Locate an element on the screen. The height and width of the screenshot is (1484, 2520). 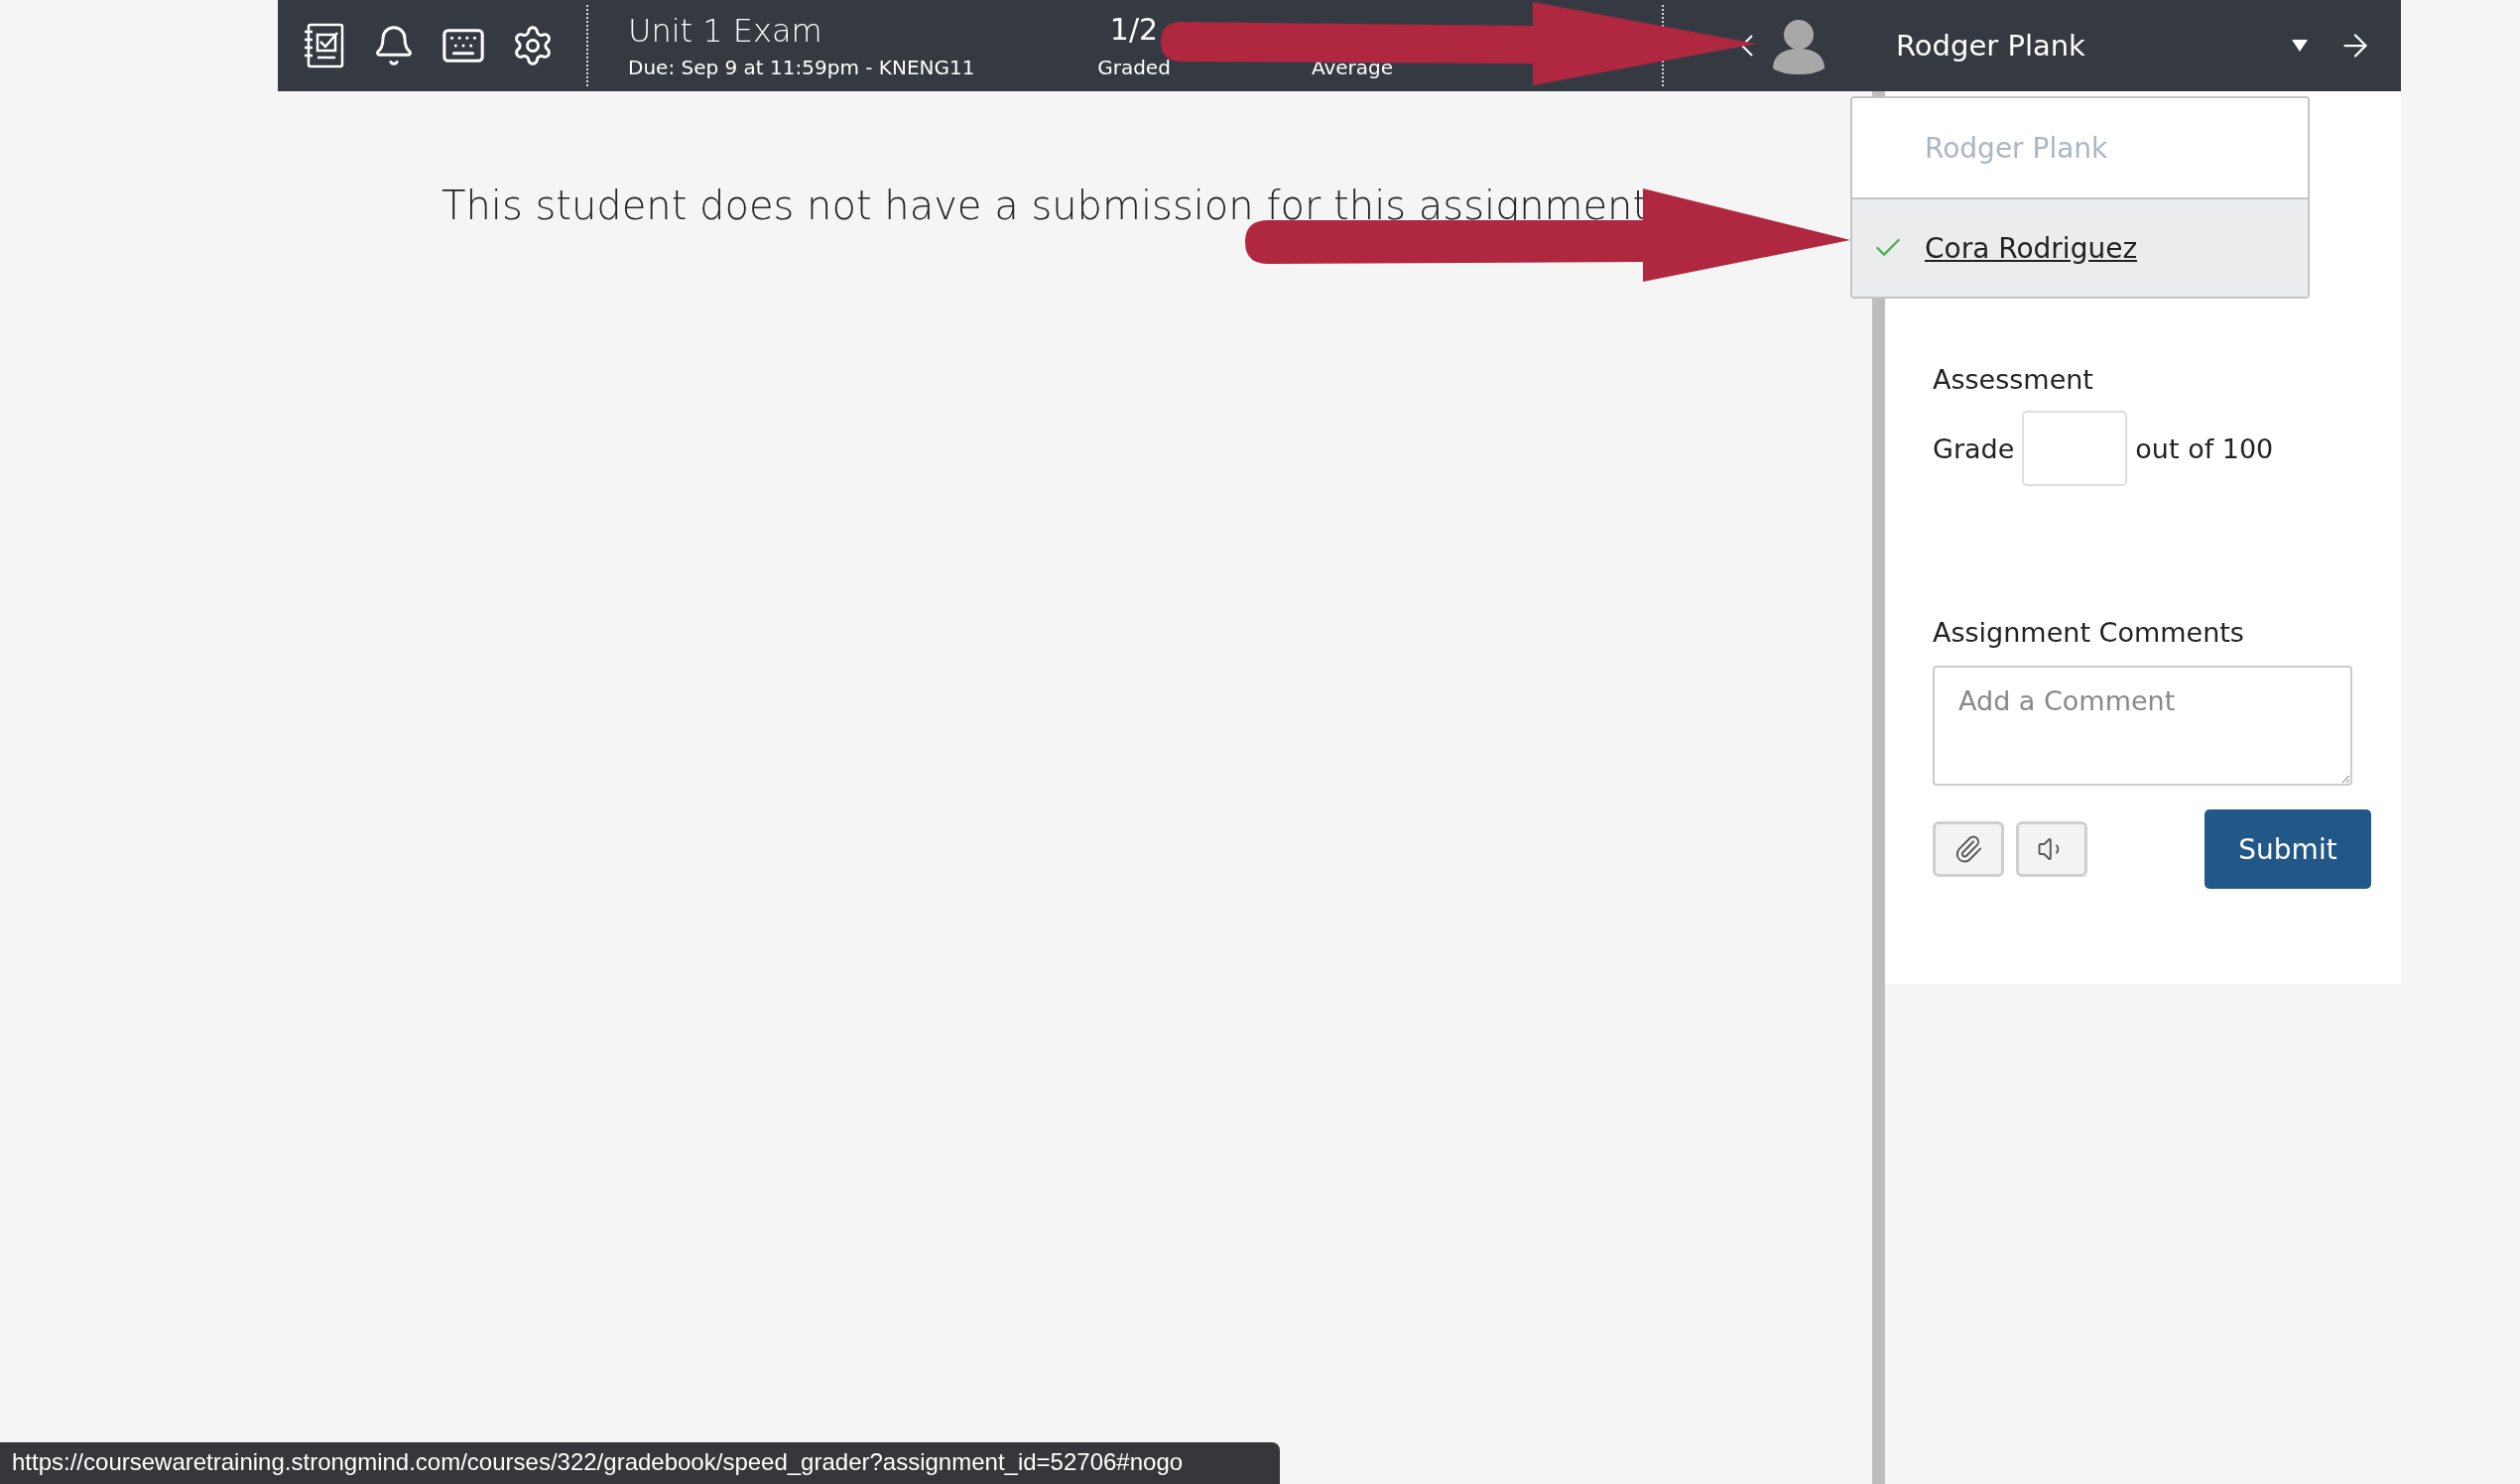
paperclip-icon is located at coordinates (1968, 849).